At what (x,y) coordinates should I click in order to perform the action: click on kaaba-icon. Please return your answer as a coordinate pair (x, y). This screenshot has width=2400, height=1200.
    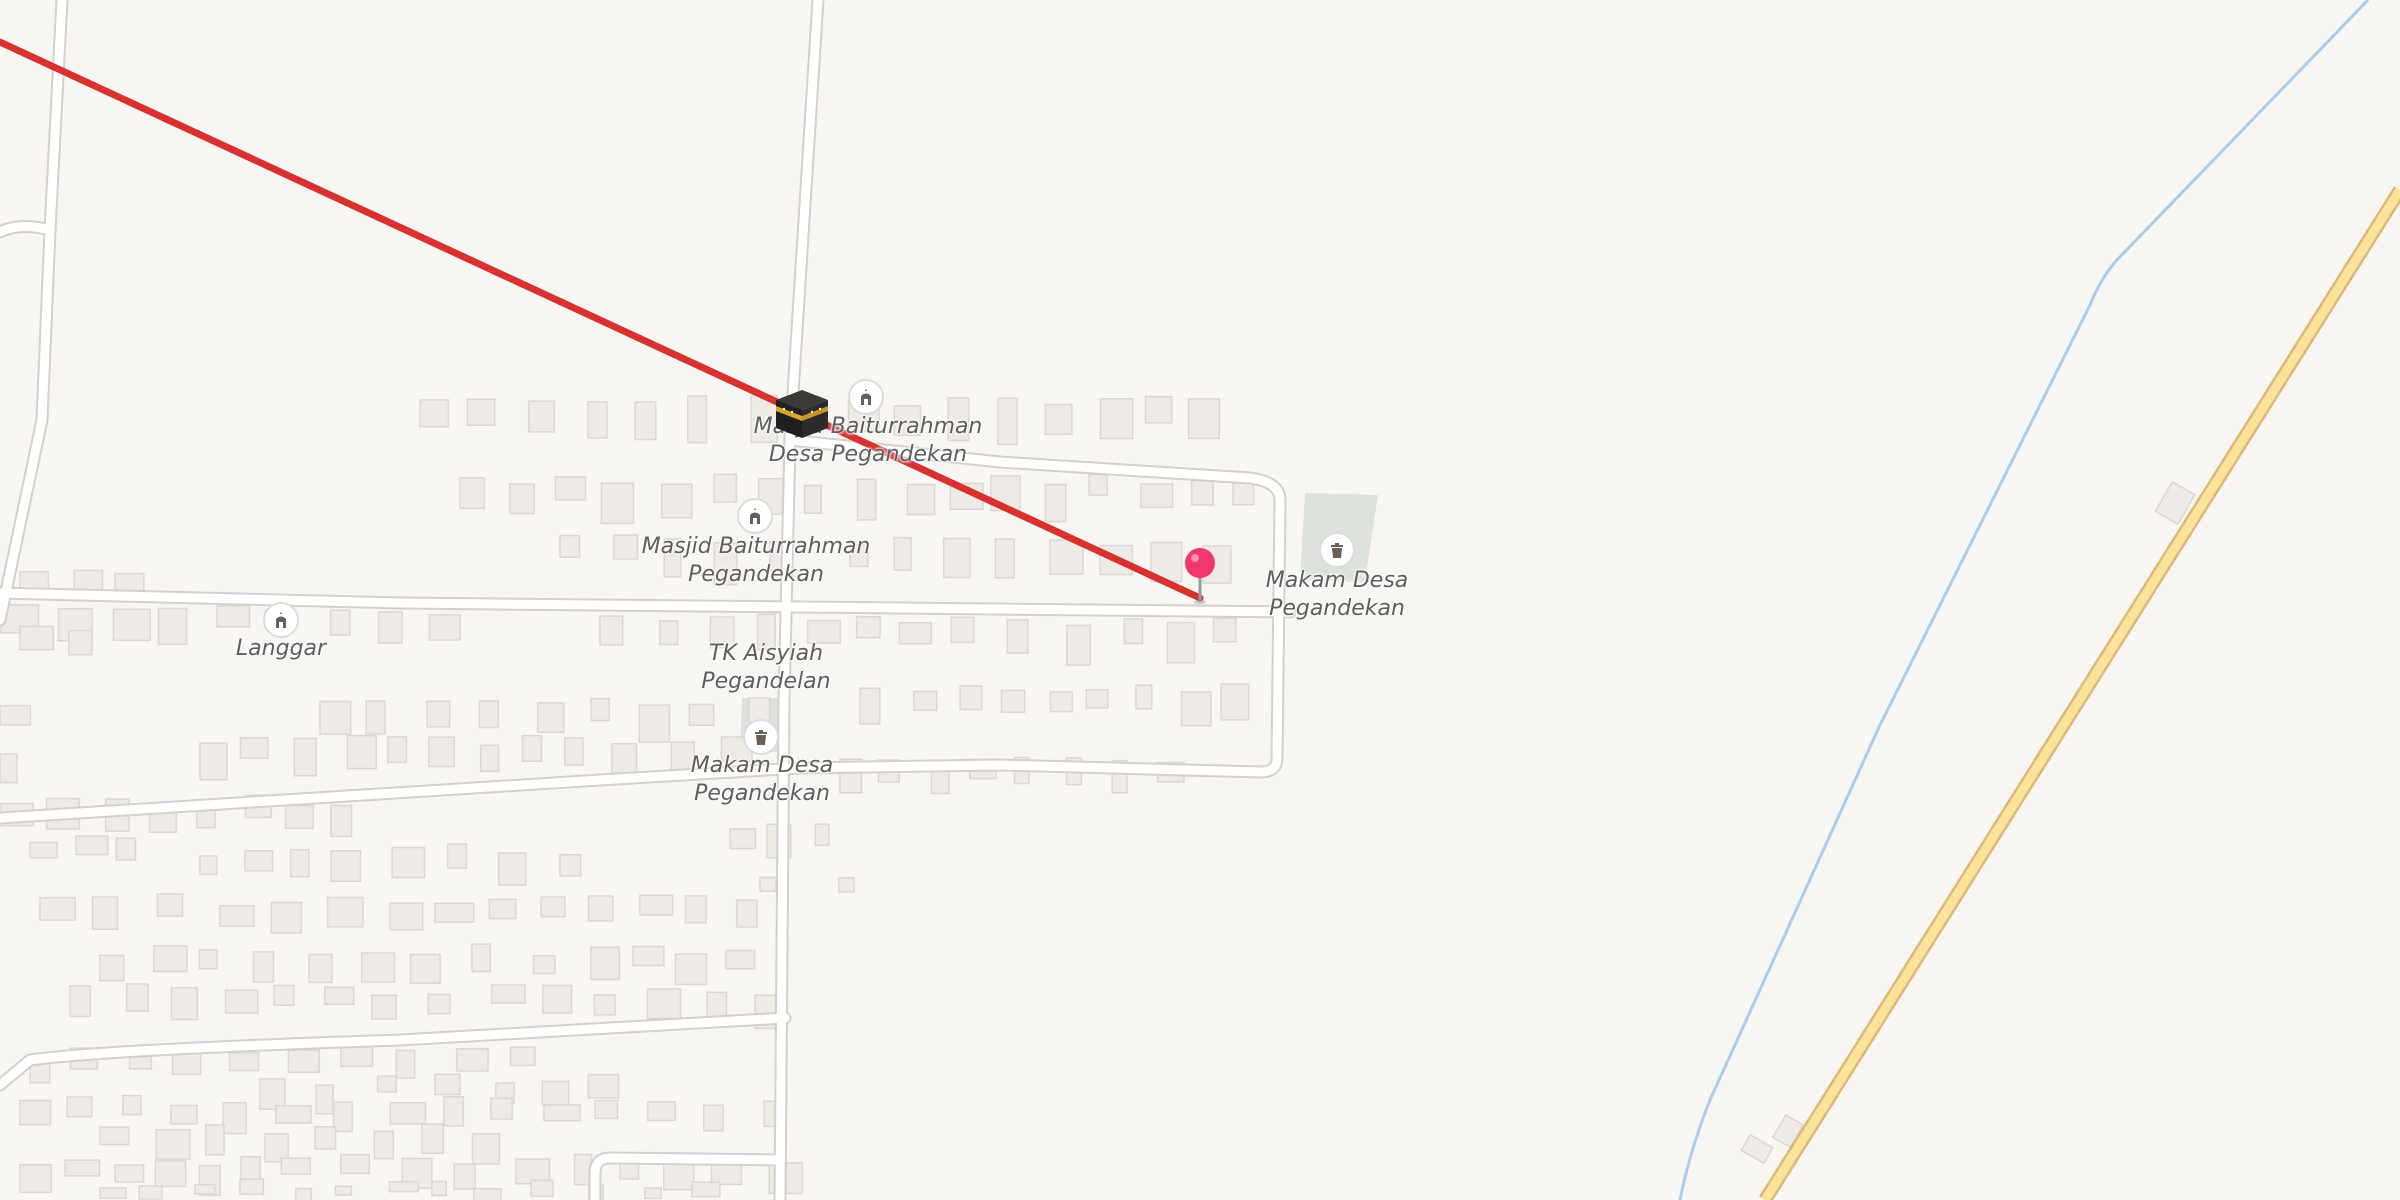
    Looking at the image, I should click on (802, 414).